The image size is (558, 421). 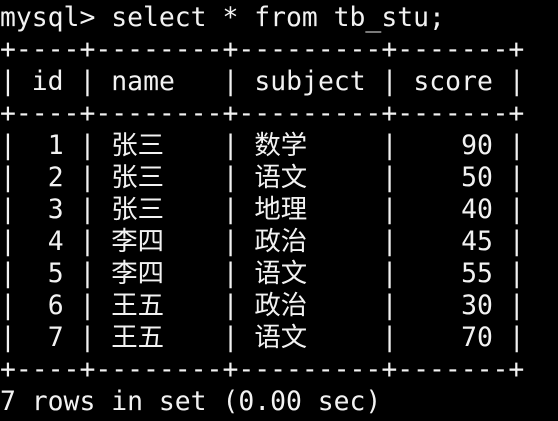 I want to click on cell-id: 6, so click(x=55, y=305).